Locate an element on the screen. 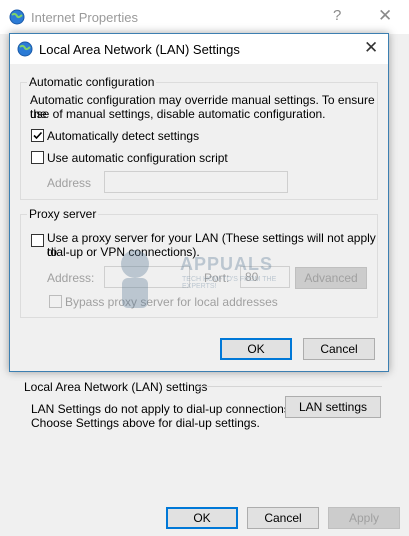  bypass-local-label: Bypass proxy server for local addresses is located at coordinates (171, 302).